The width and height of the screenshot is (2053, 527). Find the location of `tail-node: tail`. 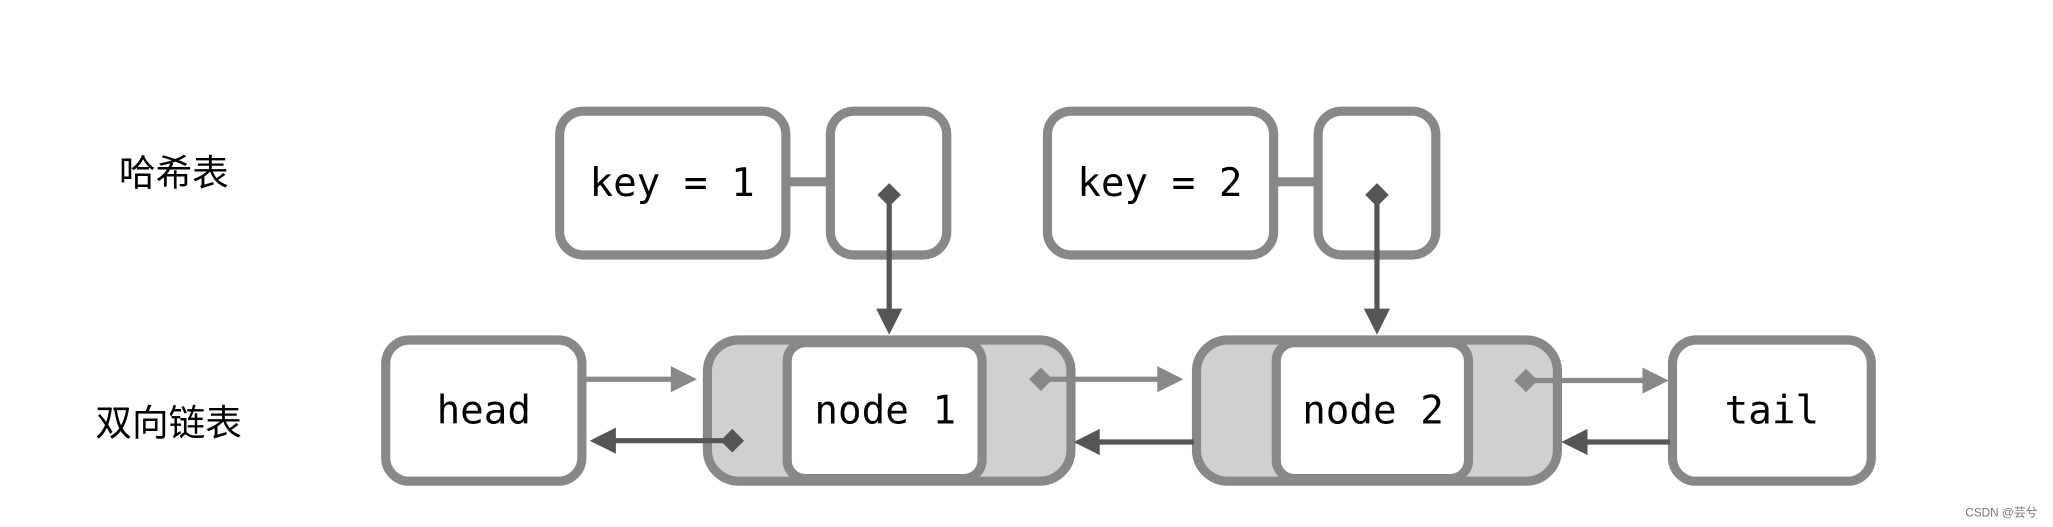

tail-node: tail is located at coordinates (1771, 410).